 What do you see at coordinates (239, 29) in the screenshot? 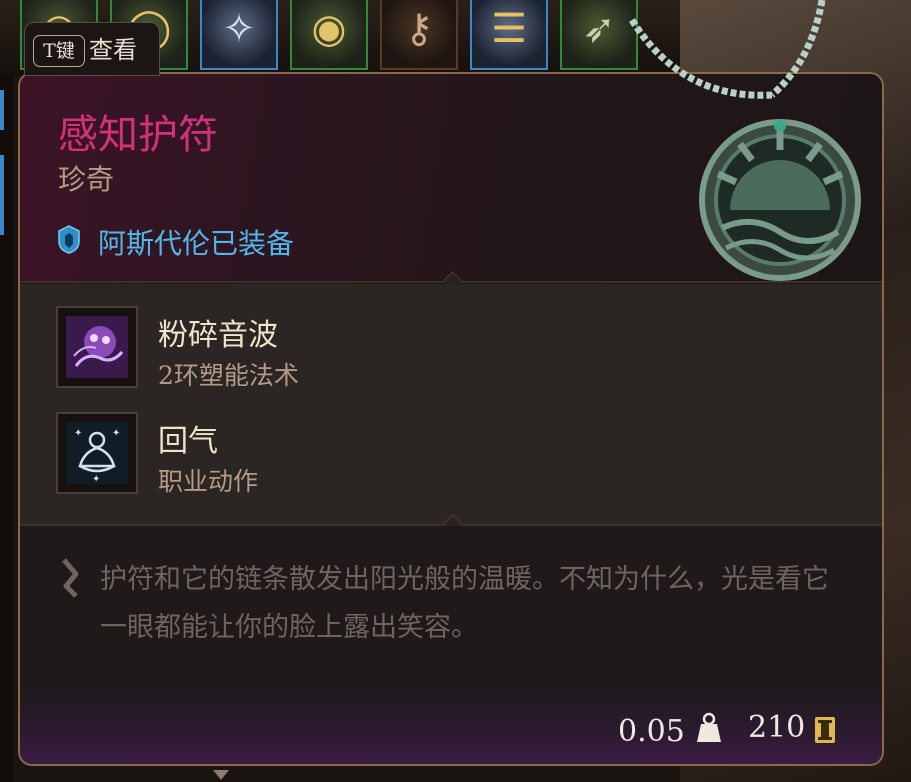
I see `scroll-icon: ✧` at bounding box center [239, 29].